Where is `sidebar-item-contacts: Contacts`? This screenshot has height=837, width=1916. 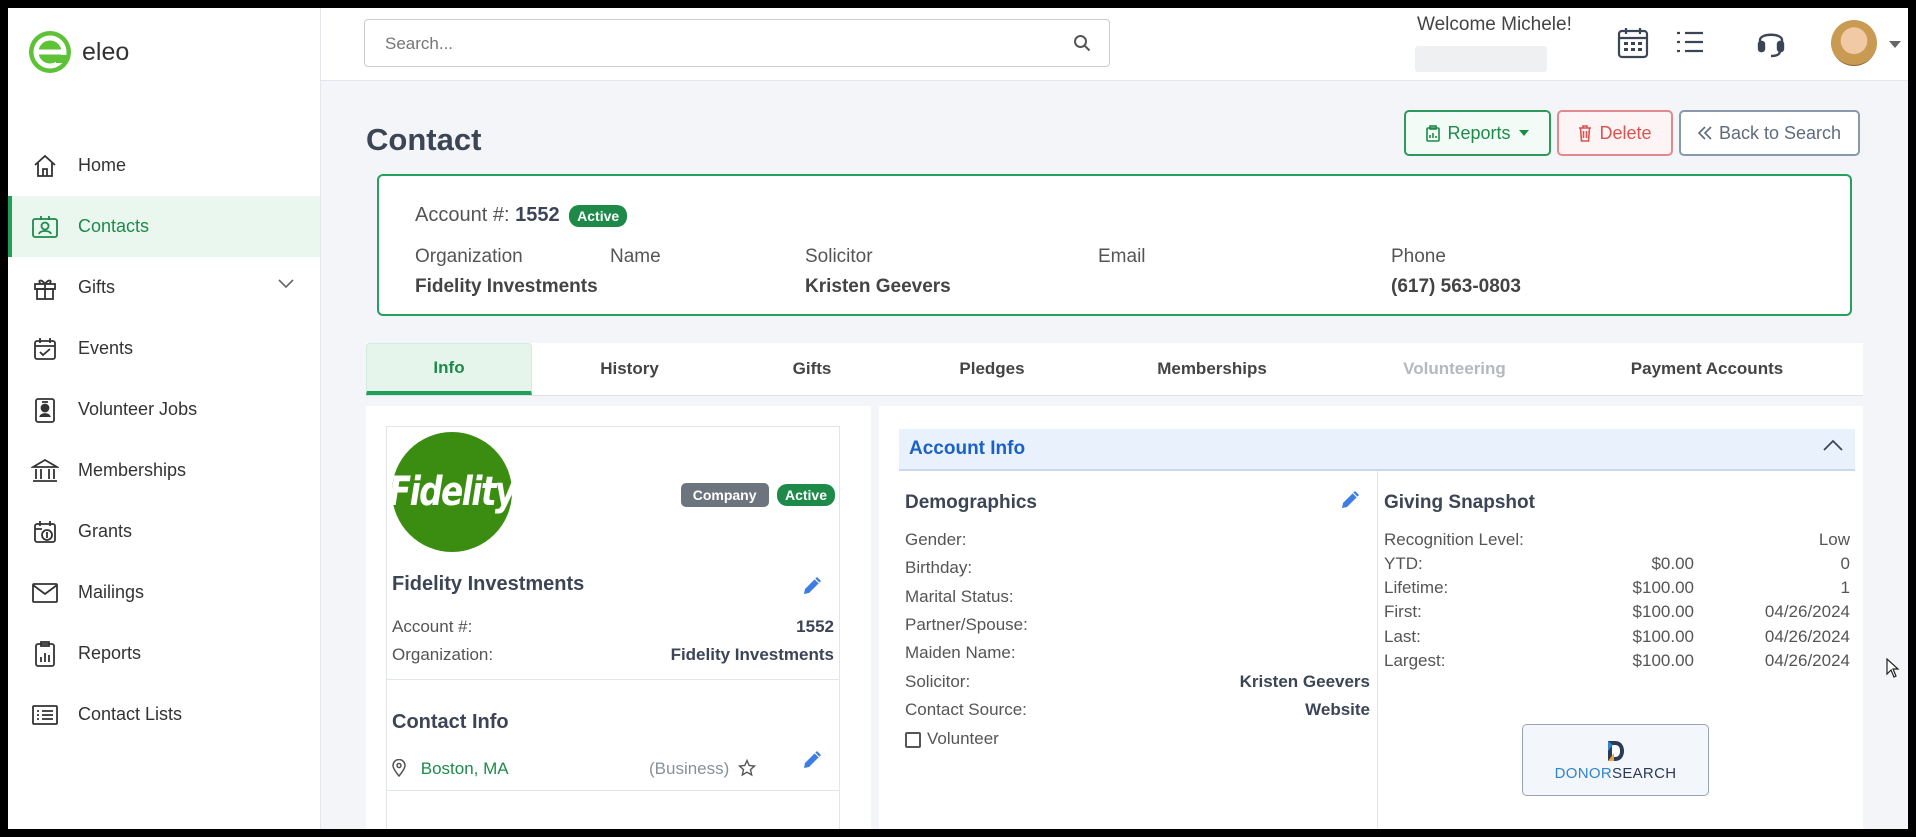 sidebar-item-contacts: Contacts is located at coordinates (164, 226).